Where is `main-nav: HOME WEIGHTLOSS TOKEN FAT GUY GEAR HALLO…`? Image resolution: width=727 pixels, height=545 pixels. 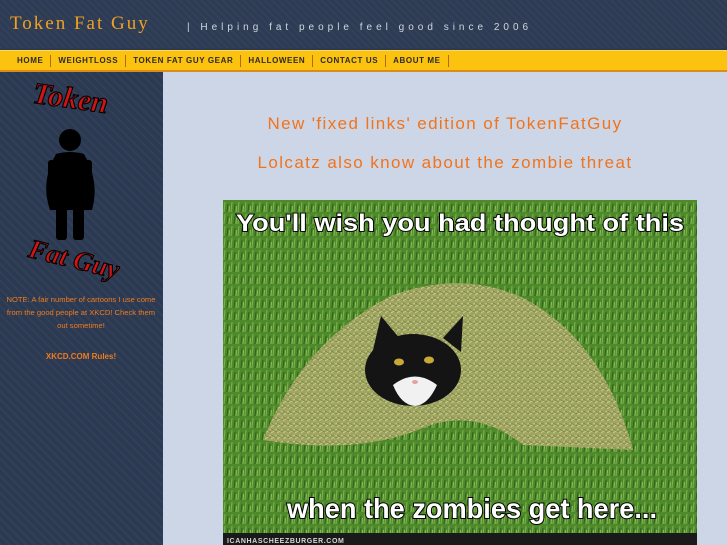 main-nav: HOME WEIGHTLOSS TOKEN FAT GUY GEAR HALLO… is located at coordinates (363, 61).